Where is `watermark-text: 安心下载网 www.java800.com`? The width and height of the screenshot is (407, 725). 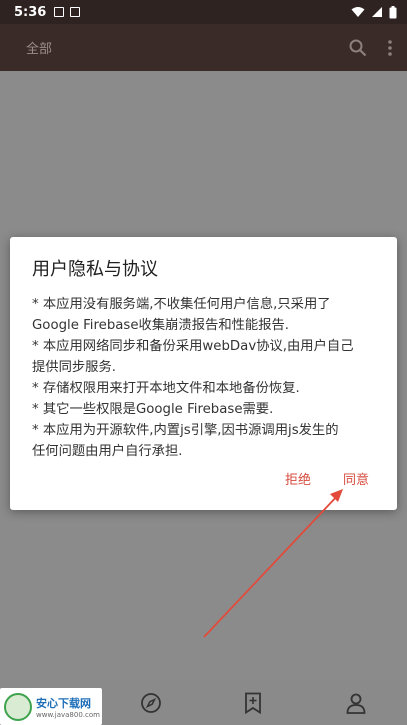 watermark-text: 安心下载网 www.java800.com is located at coordinates (68, 707).